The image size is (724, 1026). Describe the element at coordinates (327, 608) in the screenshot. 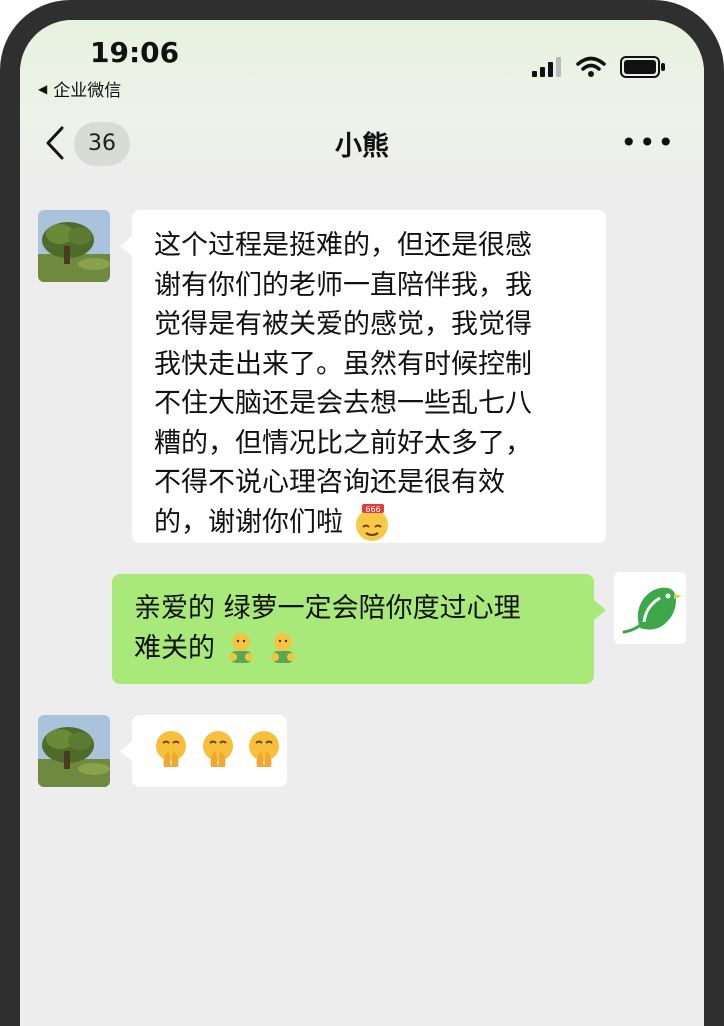

I see `message-line: 亲爱的 绿萝一定会陪你度过心理` at that location.